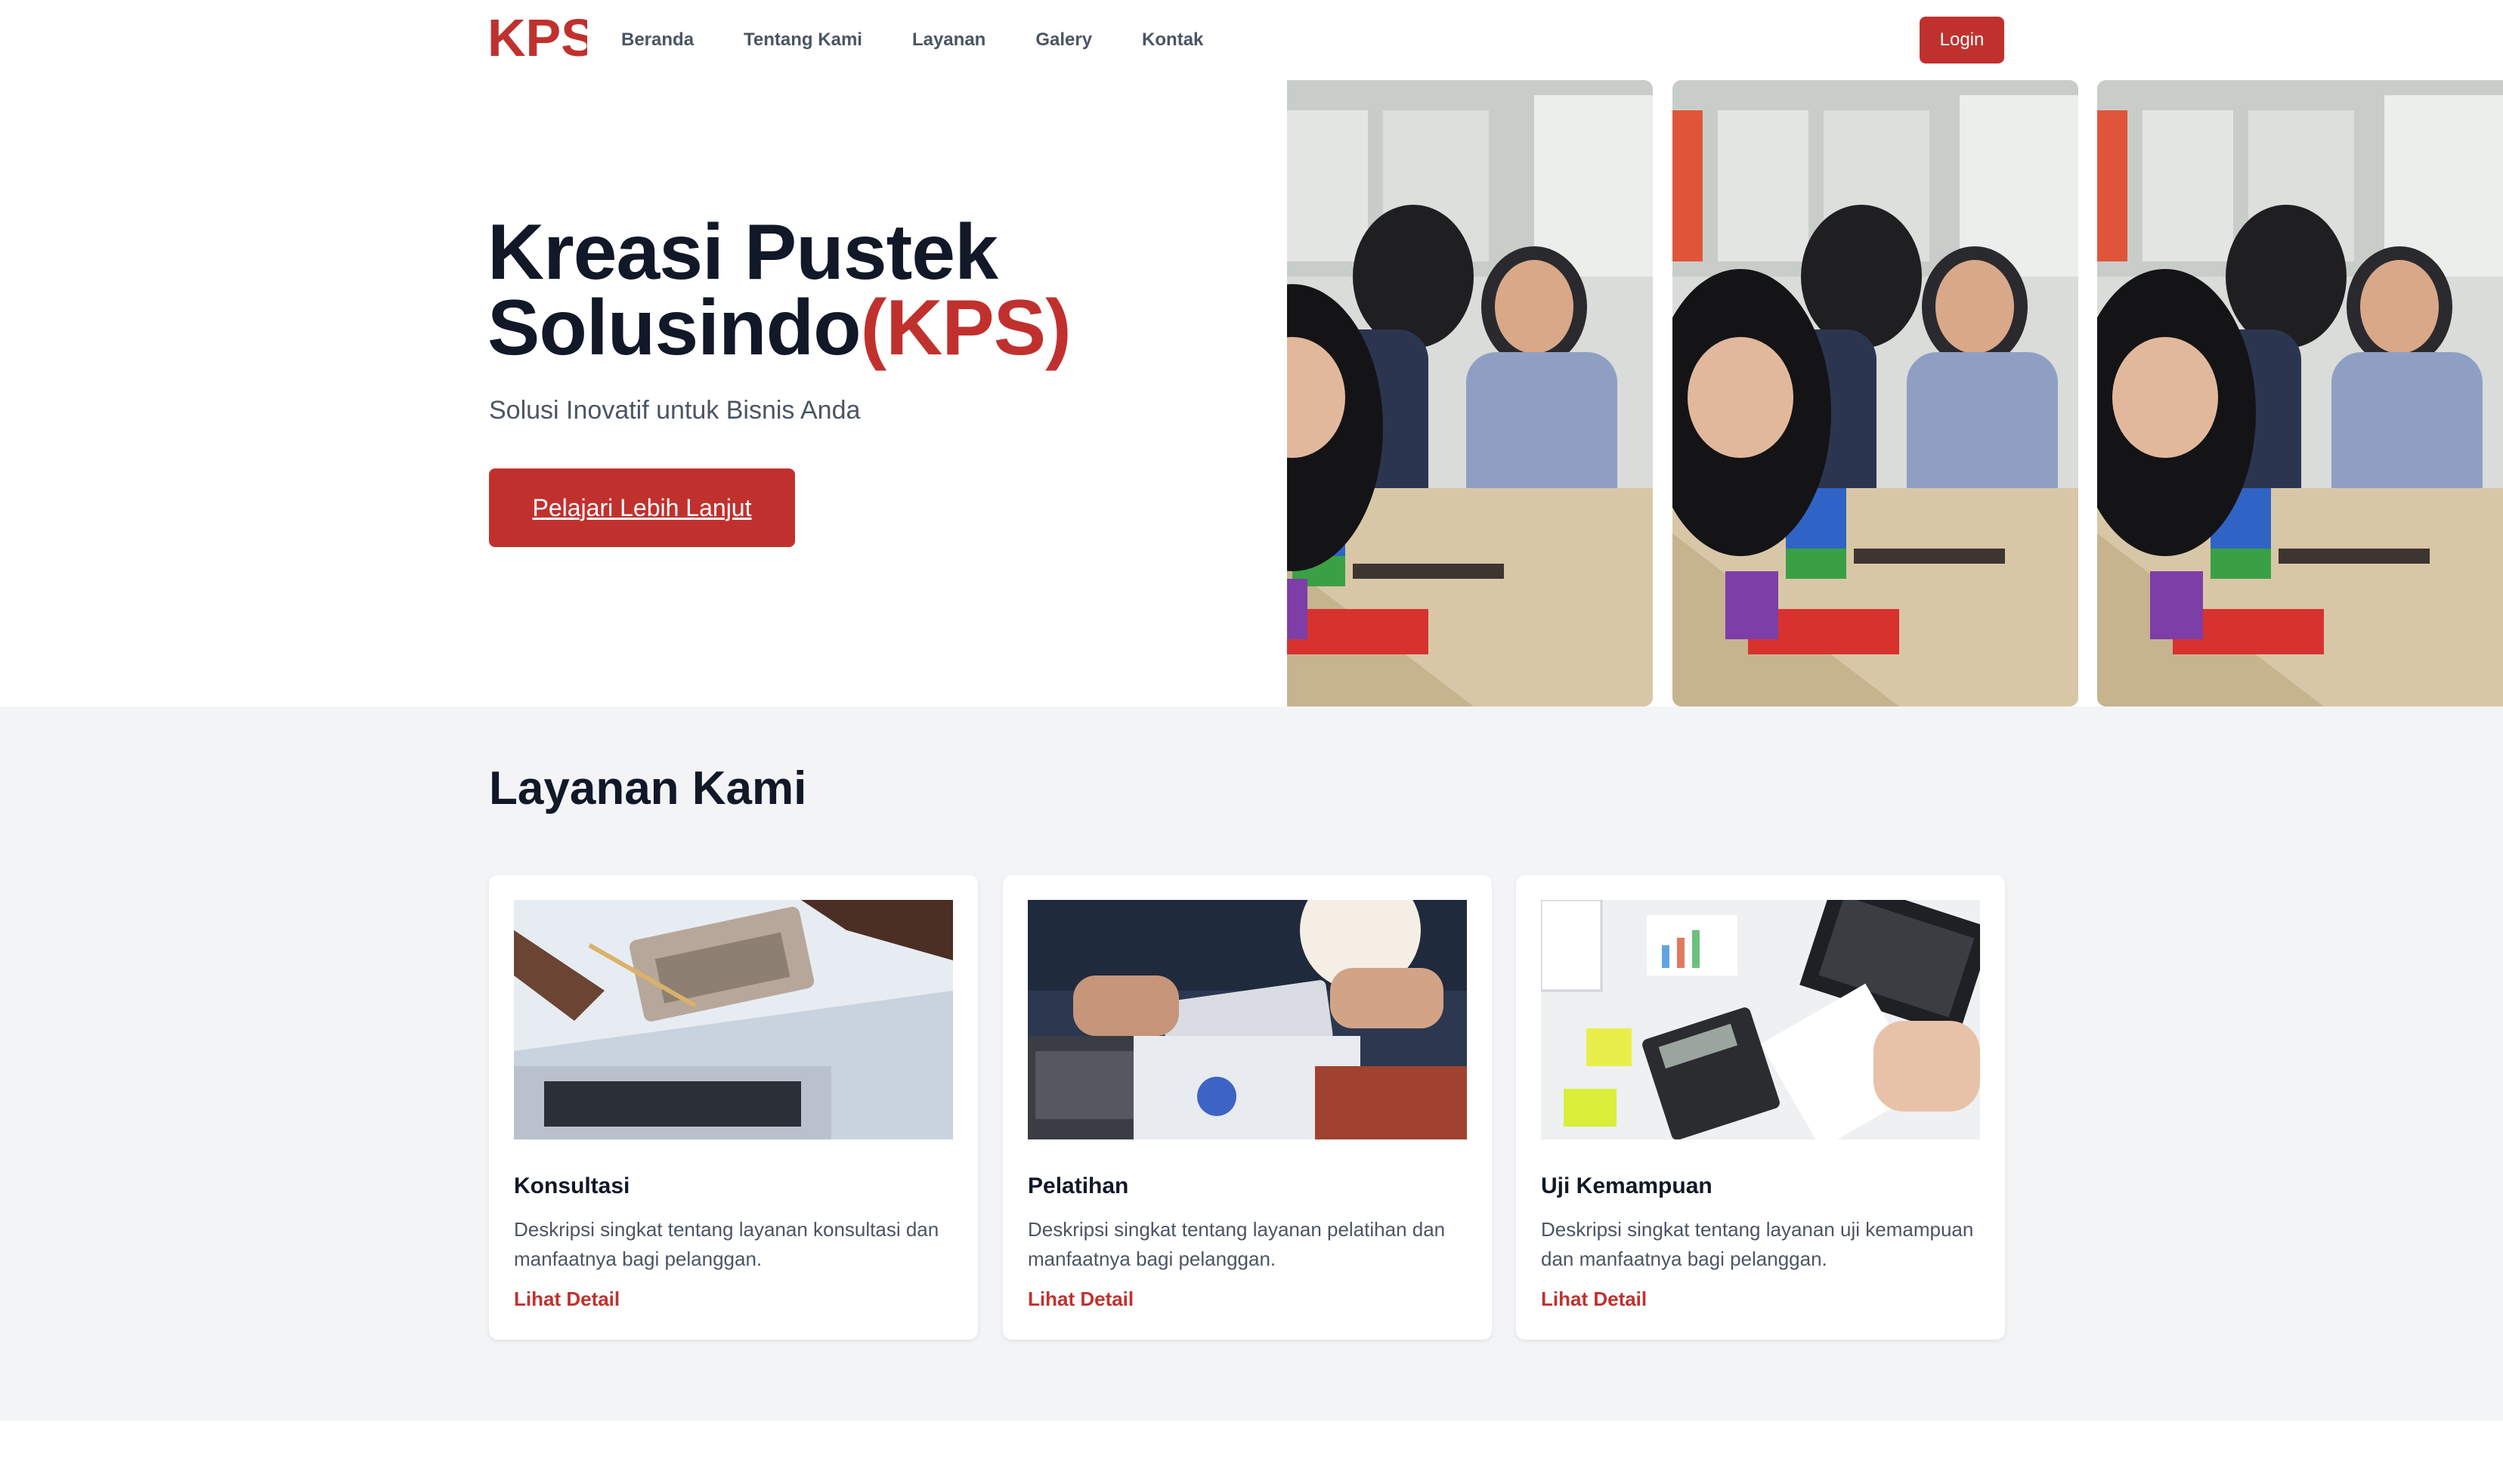 The image size is (2503, 1484). Describe the element at coordinates (642, 508) in the screenshot. I see `learn-more-button: Pelajari Lebih Lanjut` at that location.